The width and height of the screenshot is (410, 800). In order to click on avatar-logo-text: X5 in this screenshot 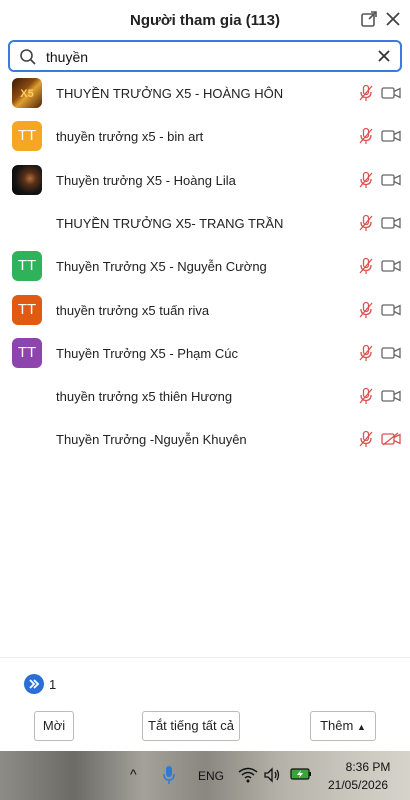, I will do `click(27, 94)`.